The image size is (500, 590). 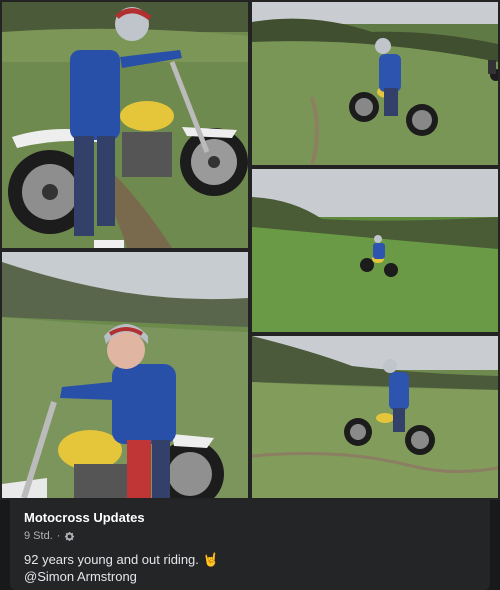 What do you see at coordinates (375, 417) in the screenshot?
I see `photo-rider-standing-on-pegs` at bounding box center [375, 417].